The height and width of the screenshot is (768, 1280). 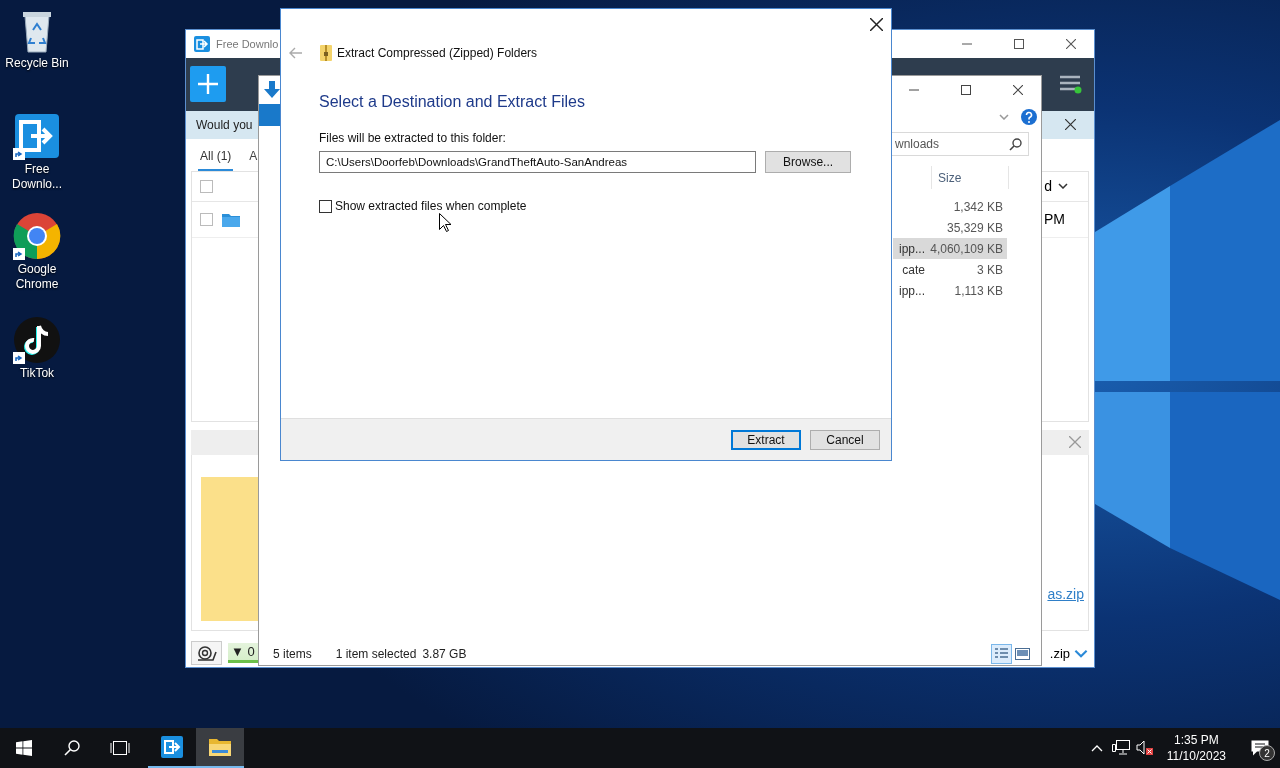 I want to click on file-name: cate, so click(x=913, y=269).